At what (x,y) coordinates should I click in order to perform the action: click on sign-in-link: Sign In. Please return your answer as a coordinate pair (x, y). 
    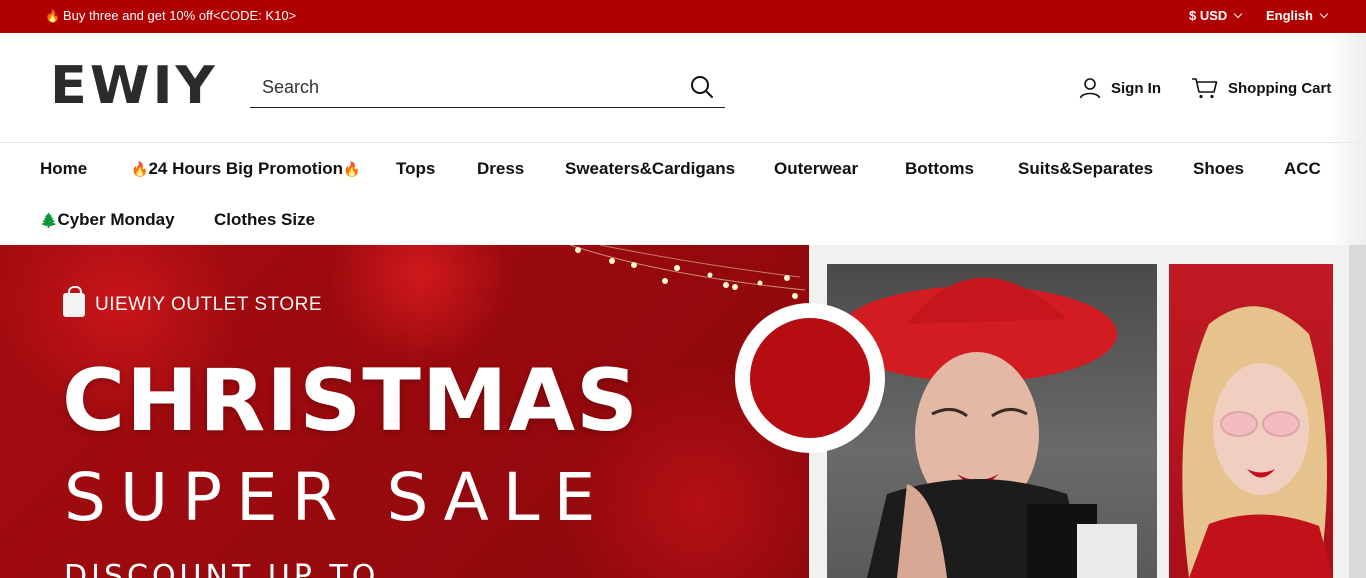
    Looking at the image, I should click on (1120, 88).